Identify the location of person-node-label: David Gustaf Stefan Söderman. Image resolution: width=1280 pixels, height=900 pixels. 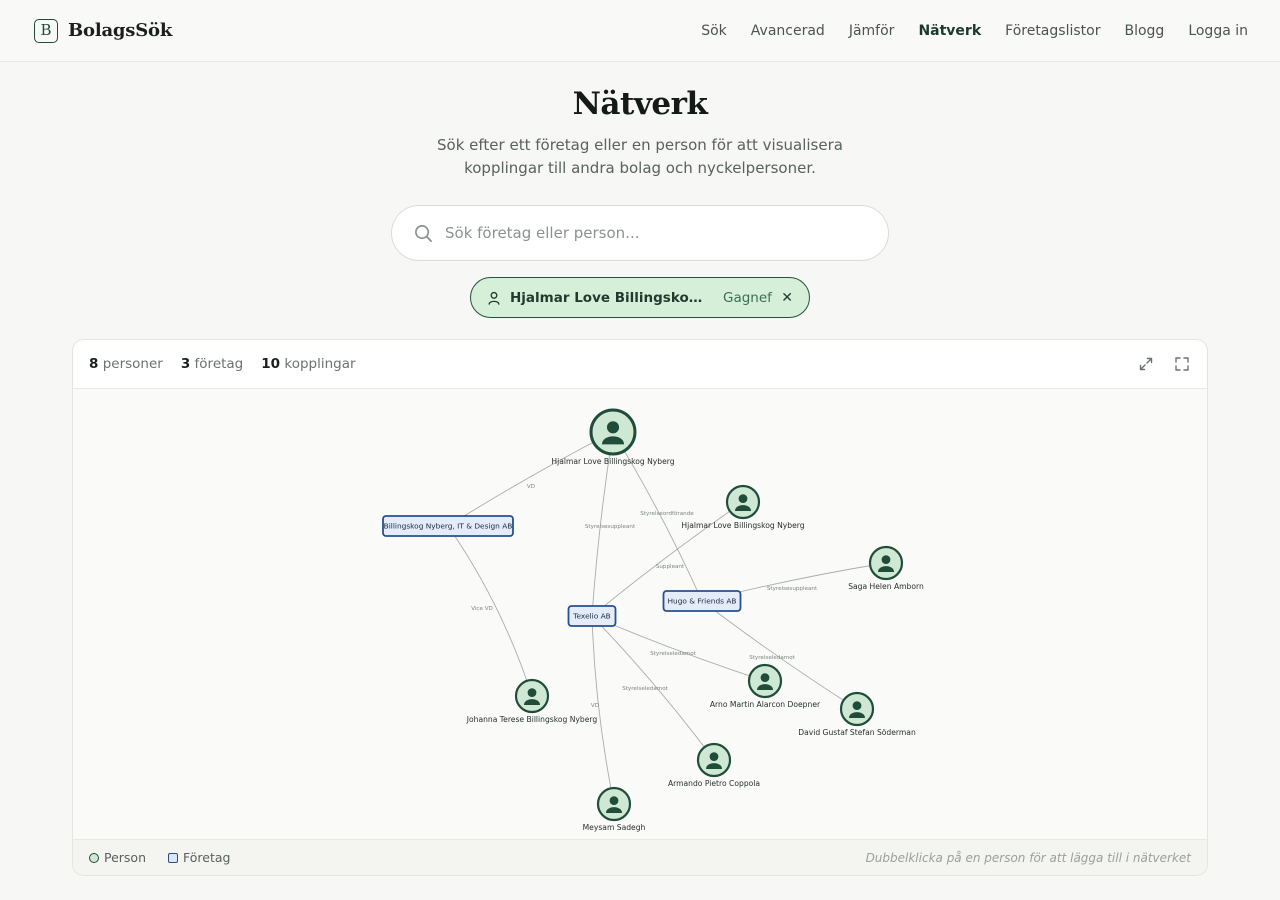
(857, 732).